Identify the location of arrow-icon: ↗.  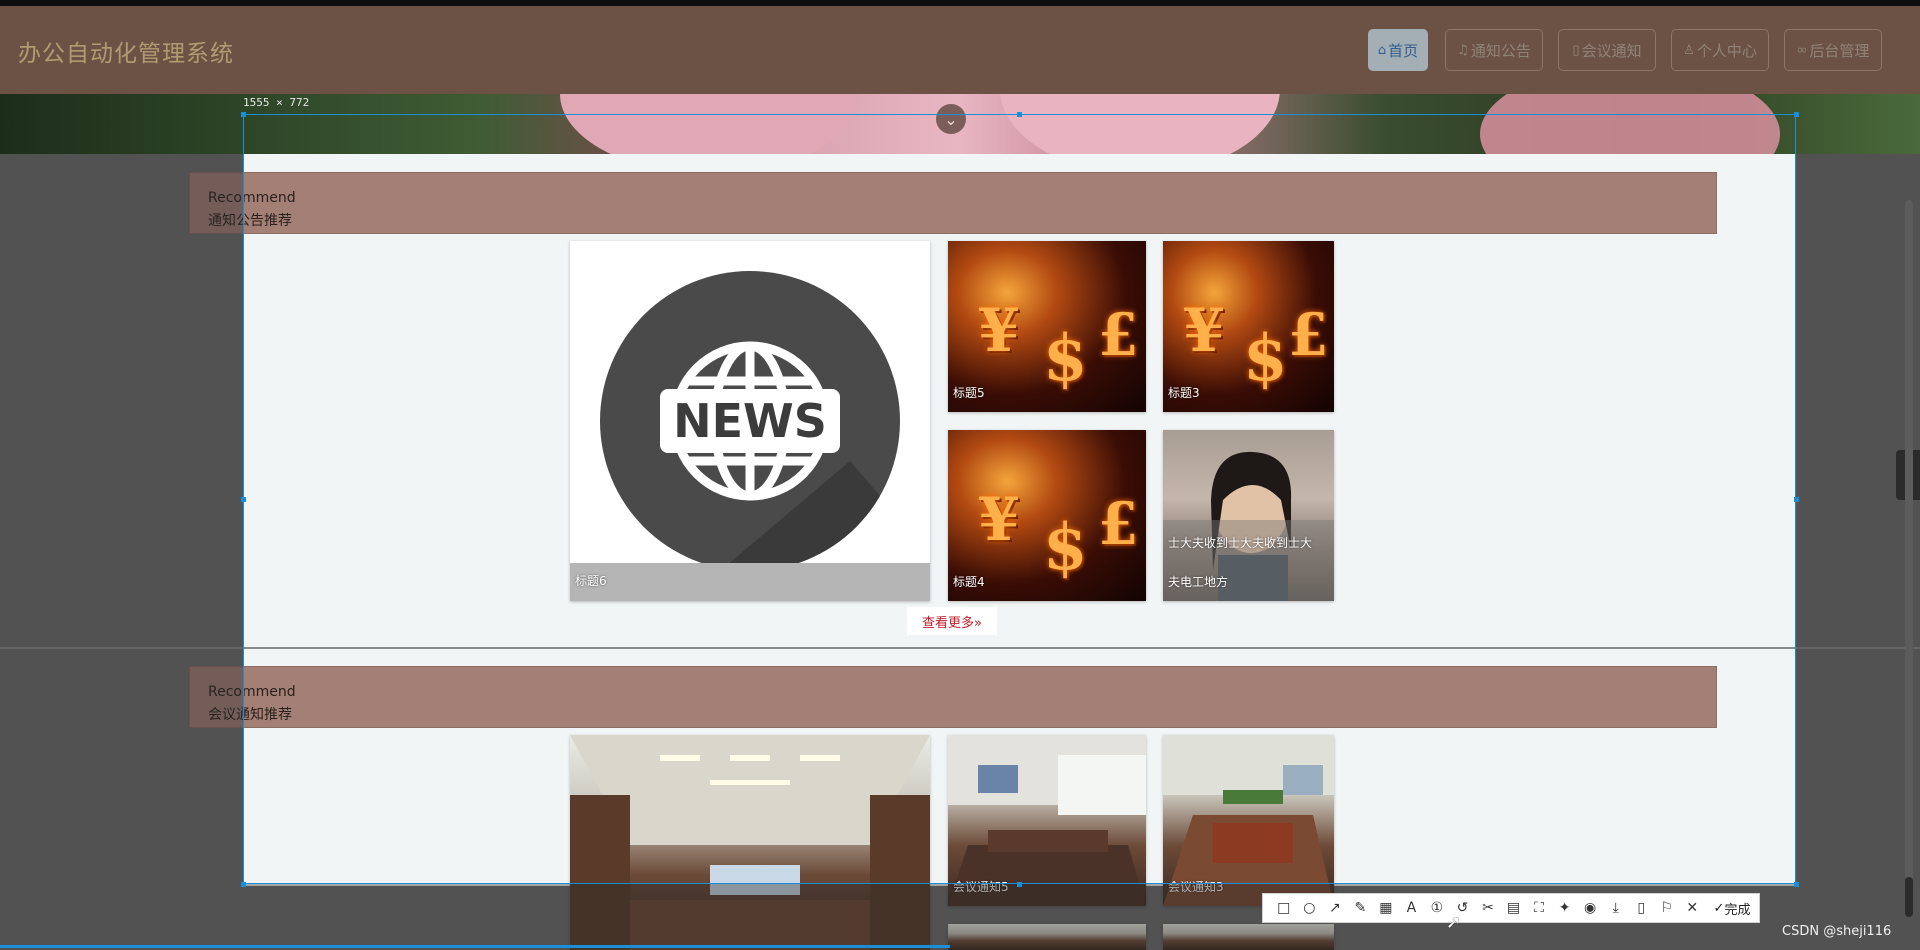
(1335, 908).